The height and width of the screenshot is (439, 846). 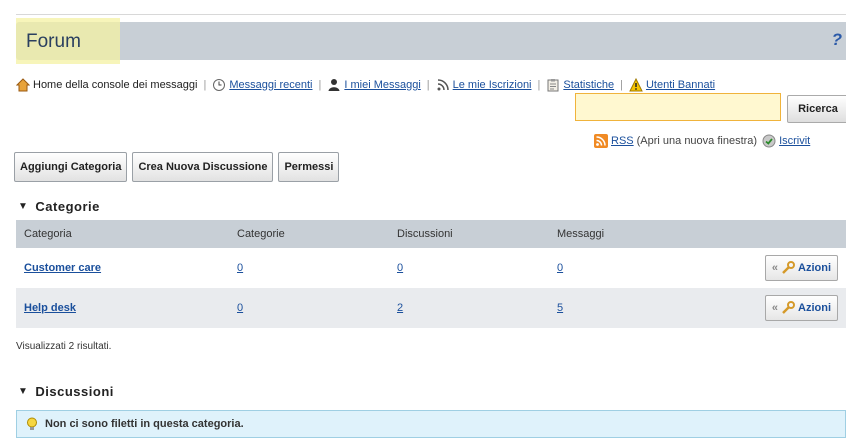 I want to click on messages-cell: 0, so click(x=628, y=268).